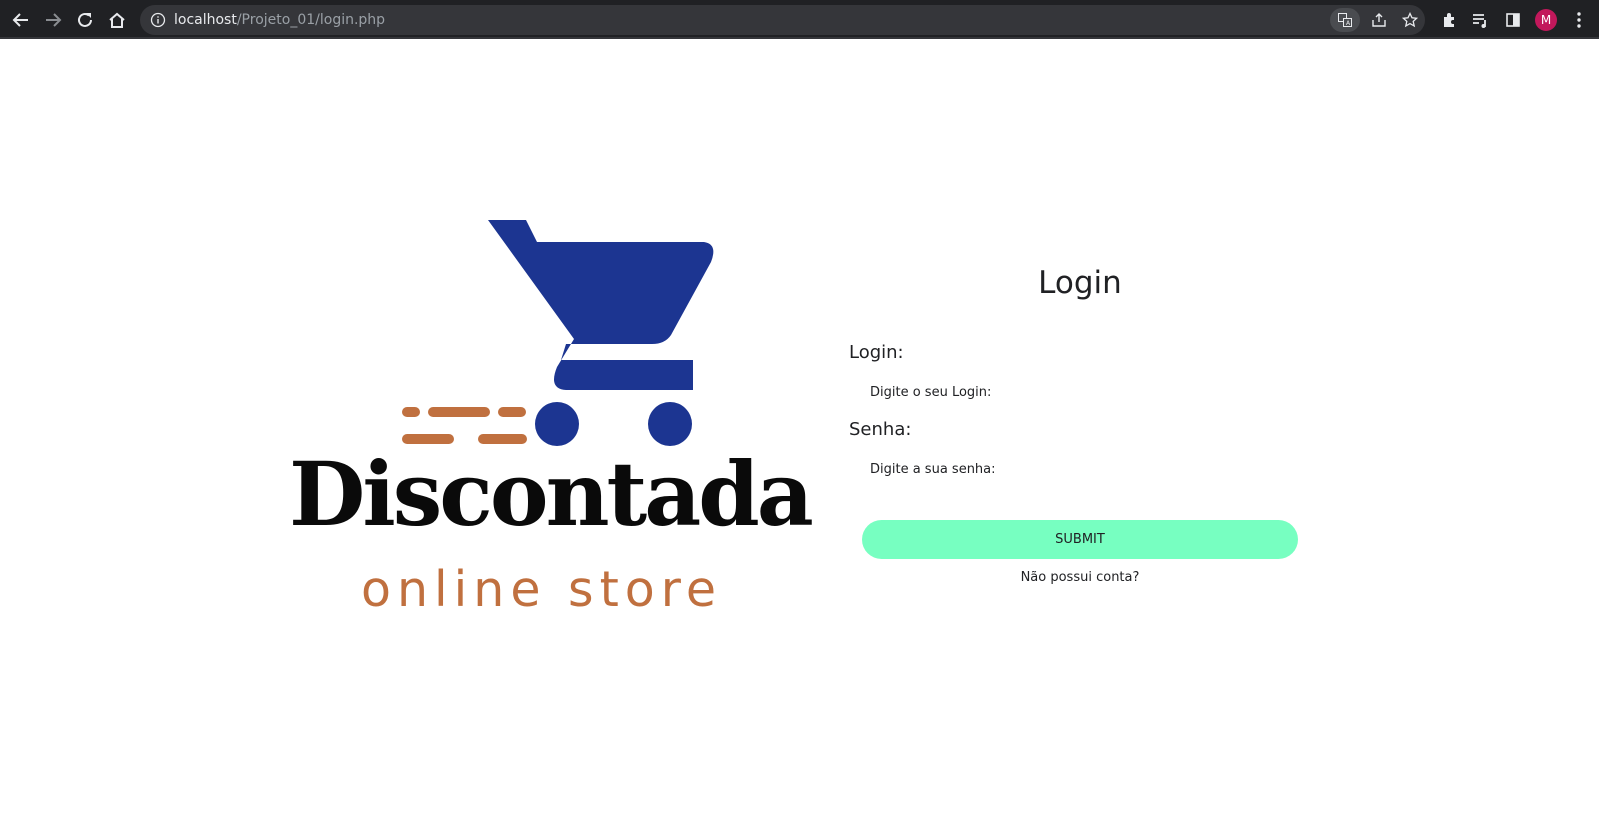 The height and width of the screenshot is (828, 1599). I want to click on extensions-icon, so click(1450, 20).